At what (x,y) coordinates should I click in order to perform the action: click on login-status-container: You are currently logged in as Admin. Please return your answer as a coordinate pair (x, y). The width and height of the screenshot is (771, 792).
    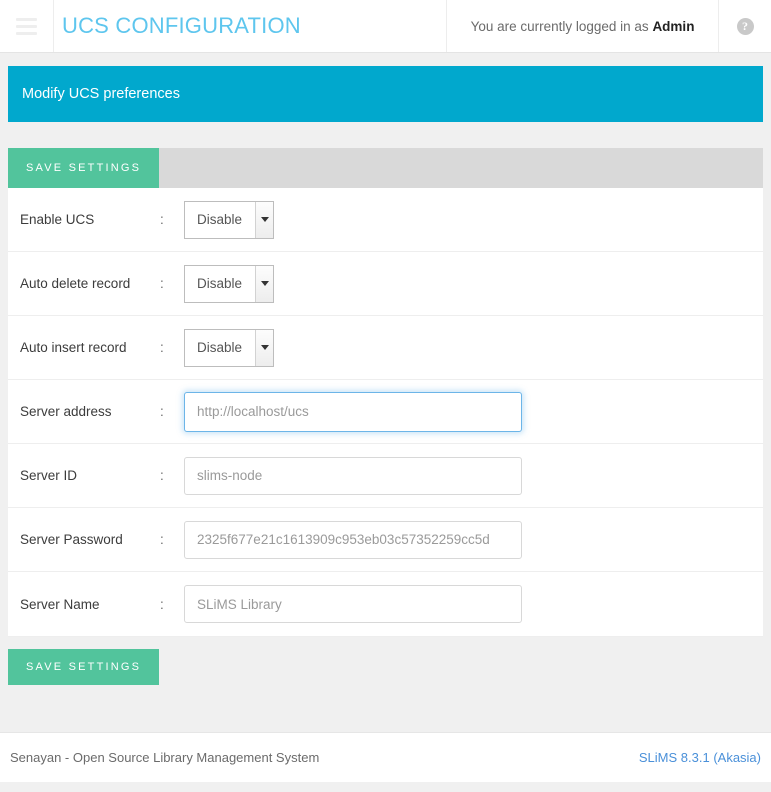
    Looking at the image, I should click on (583, 26).